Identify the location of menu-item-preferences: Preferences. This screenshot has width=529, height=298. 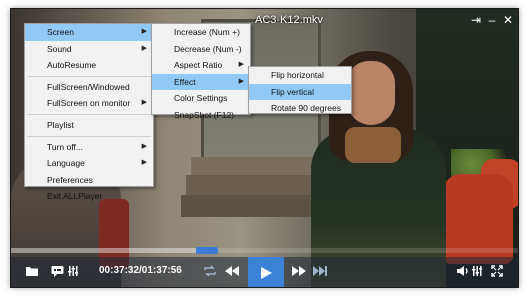
(89, 180).